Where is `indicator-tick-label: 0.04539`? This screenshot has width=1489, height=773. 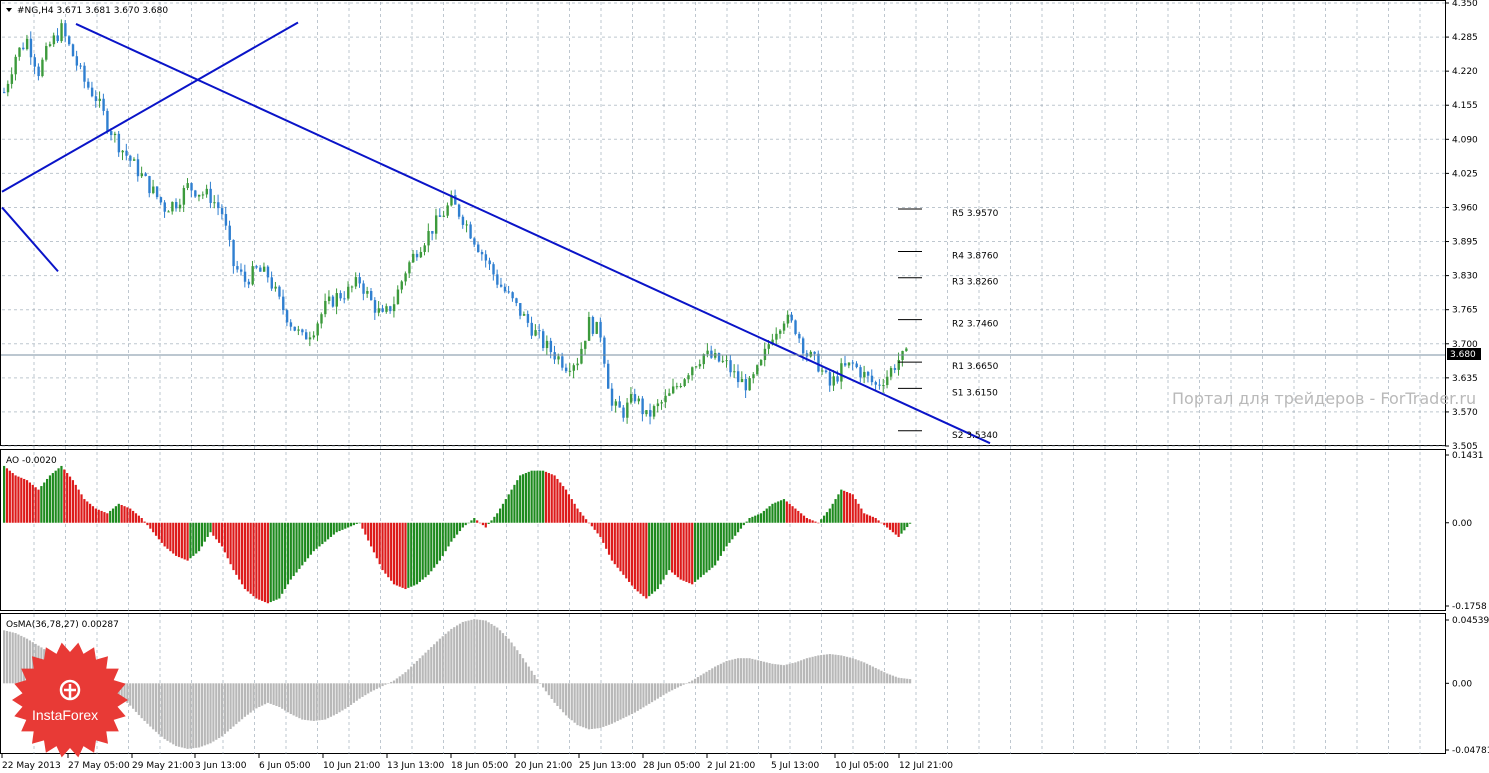
indicator-tick-label: 0.04539 is located at coordinates (1470, 621).